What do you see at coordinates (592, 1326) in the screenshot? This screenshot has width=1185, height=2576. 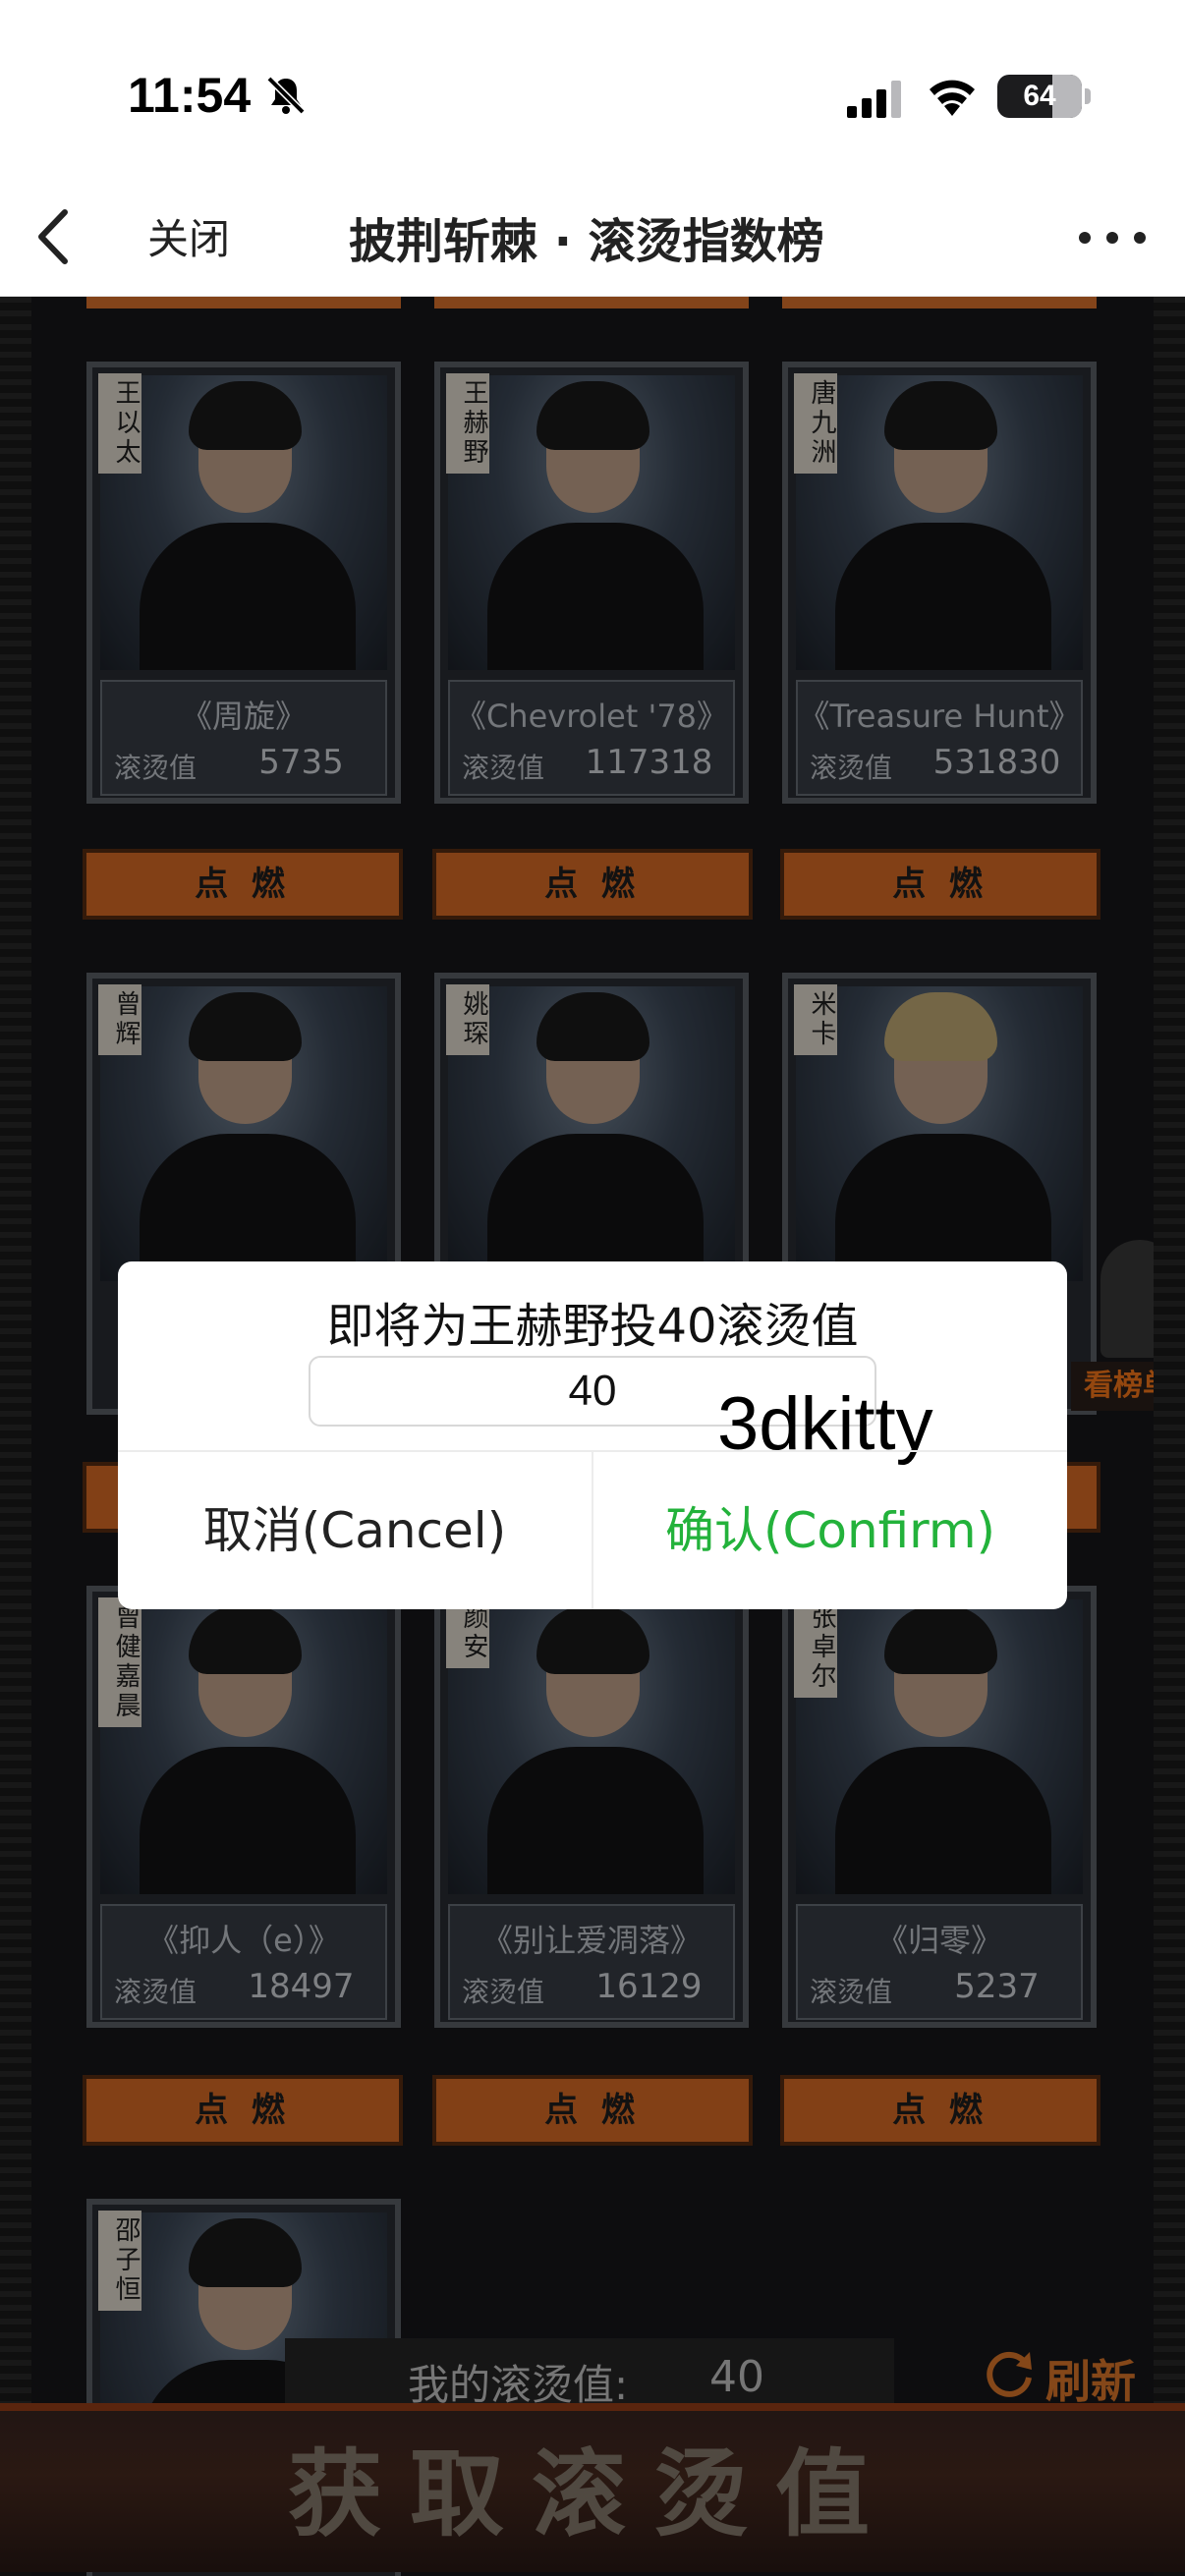 I see `dialog-title: 即将为王赫野投40滚烫值` at bounding box center [592, 1326].